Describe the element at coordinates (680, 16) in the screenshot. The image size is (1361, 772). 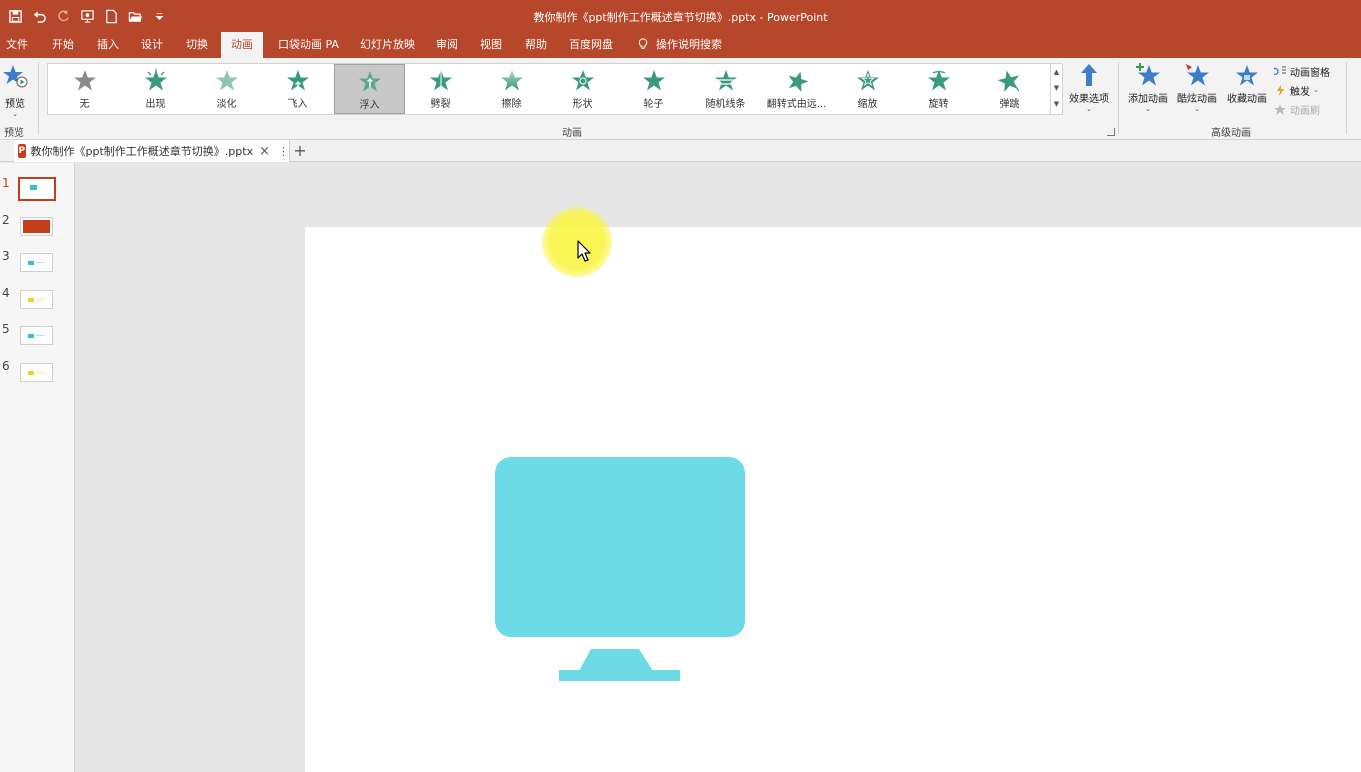
I see `title-bar: 教你制作《ppt制作工作概述章节切换》.pptx - PowerPoint` at that location.